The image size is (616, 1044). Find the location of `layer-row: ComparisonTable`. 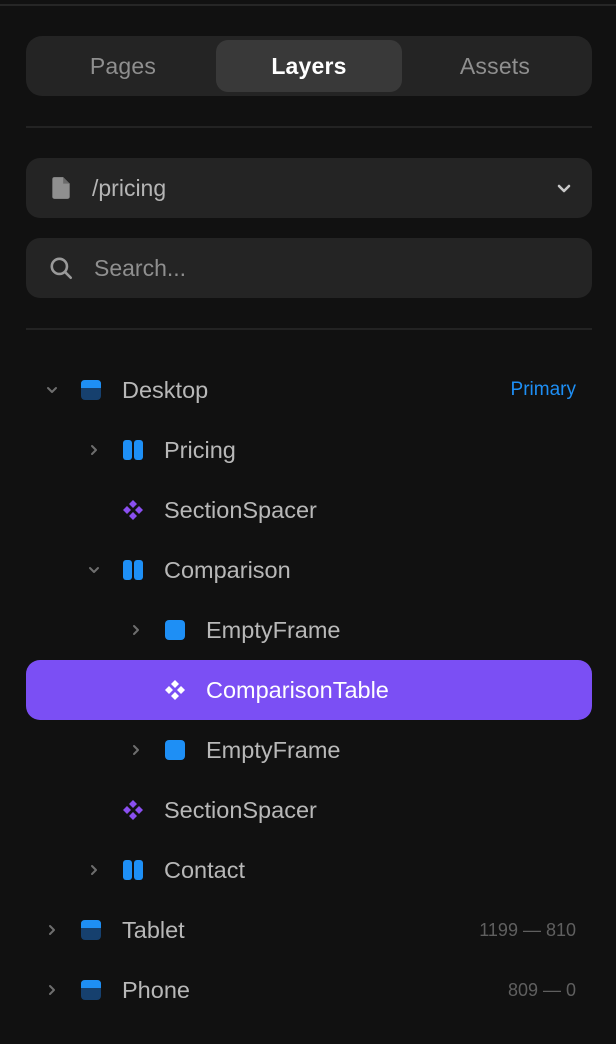

layer-row: ComparisonTable is located at coordinates (309, 690).